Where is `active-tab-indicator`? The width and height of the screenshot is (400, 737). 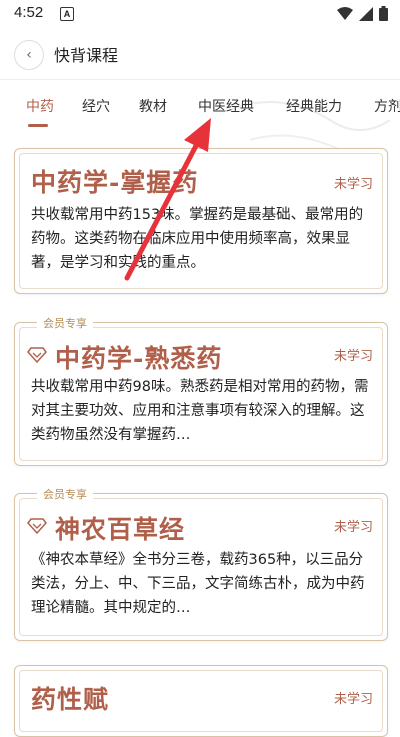
active-tab-indicator is located at coordinates (38, 125).